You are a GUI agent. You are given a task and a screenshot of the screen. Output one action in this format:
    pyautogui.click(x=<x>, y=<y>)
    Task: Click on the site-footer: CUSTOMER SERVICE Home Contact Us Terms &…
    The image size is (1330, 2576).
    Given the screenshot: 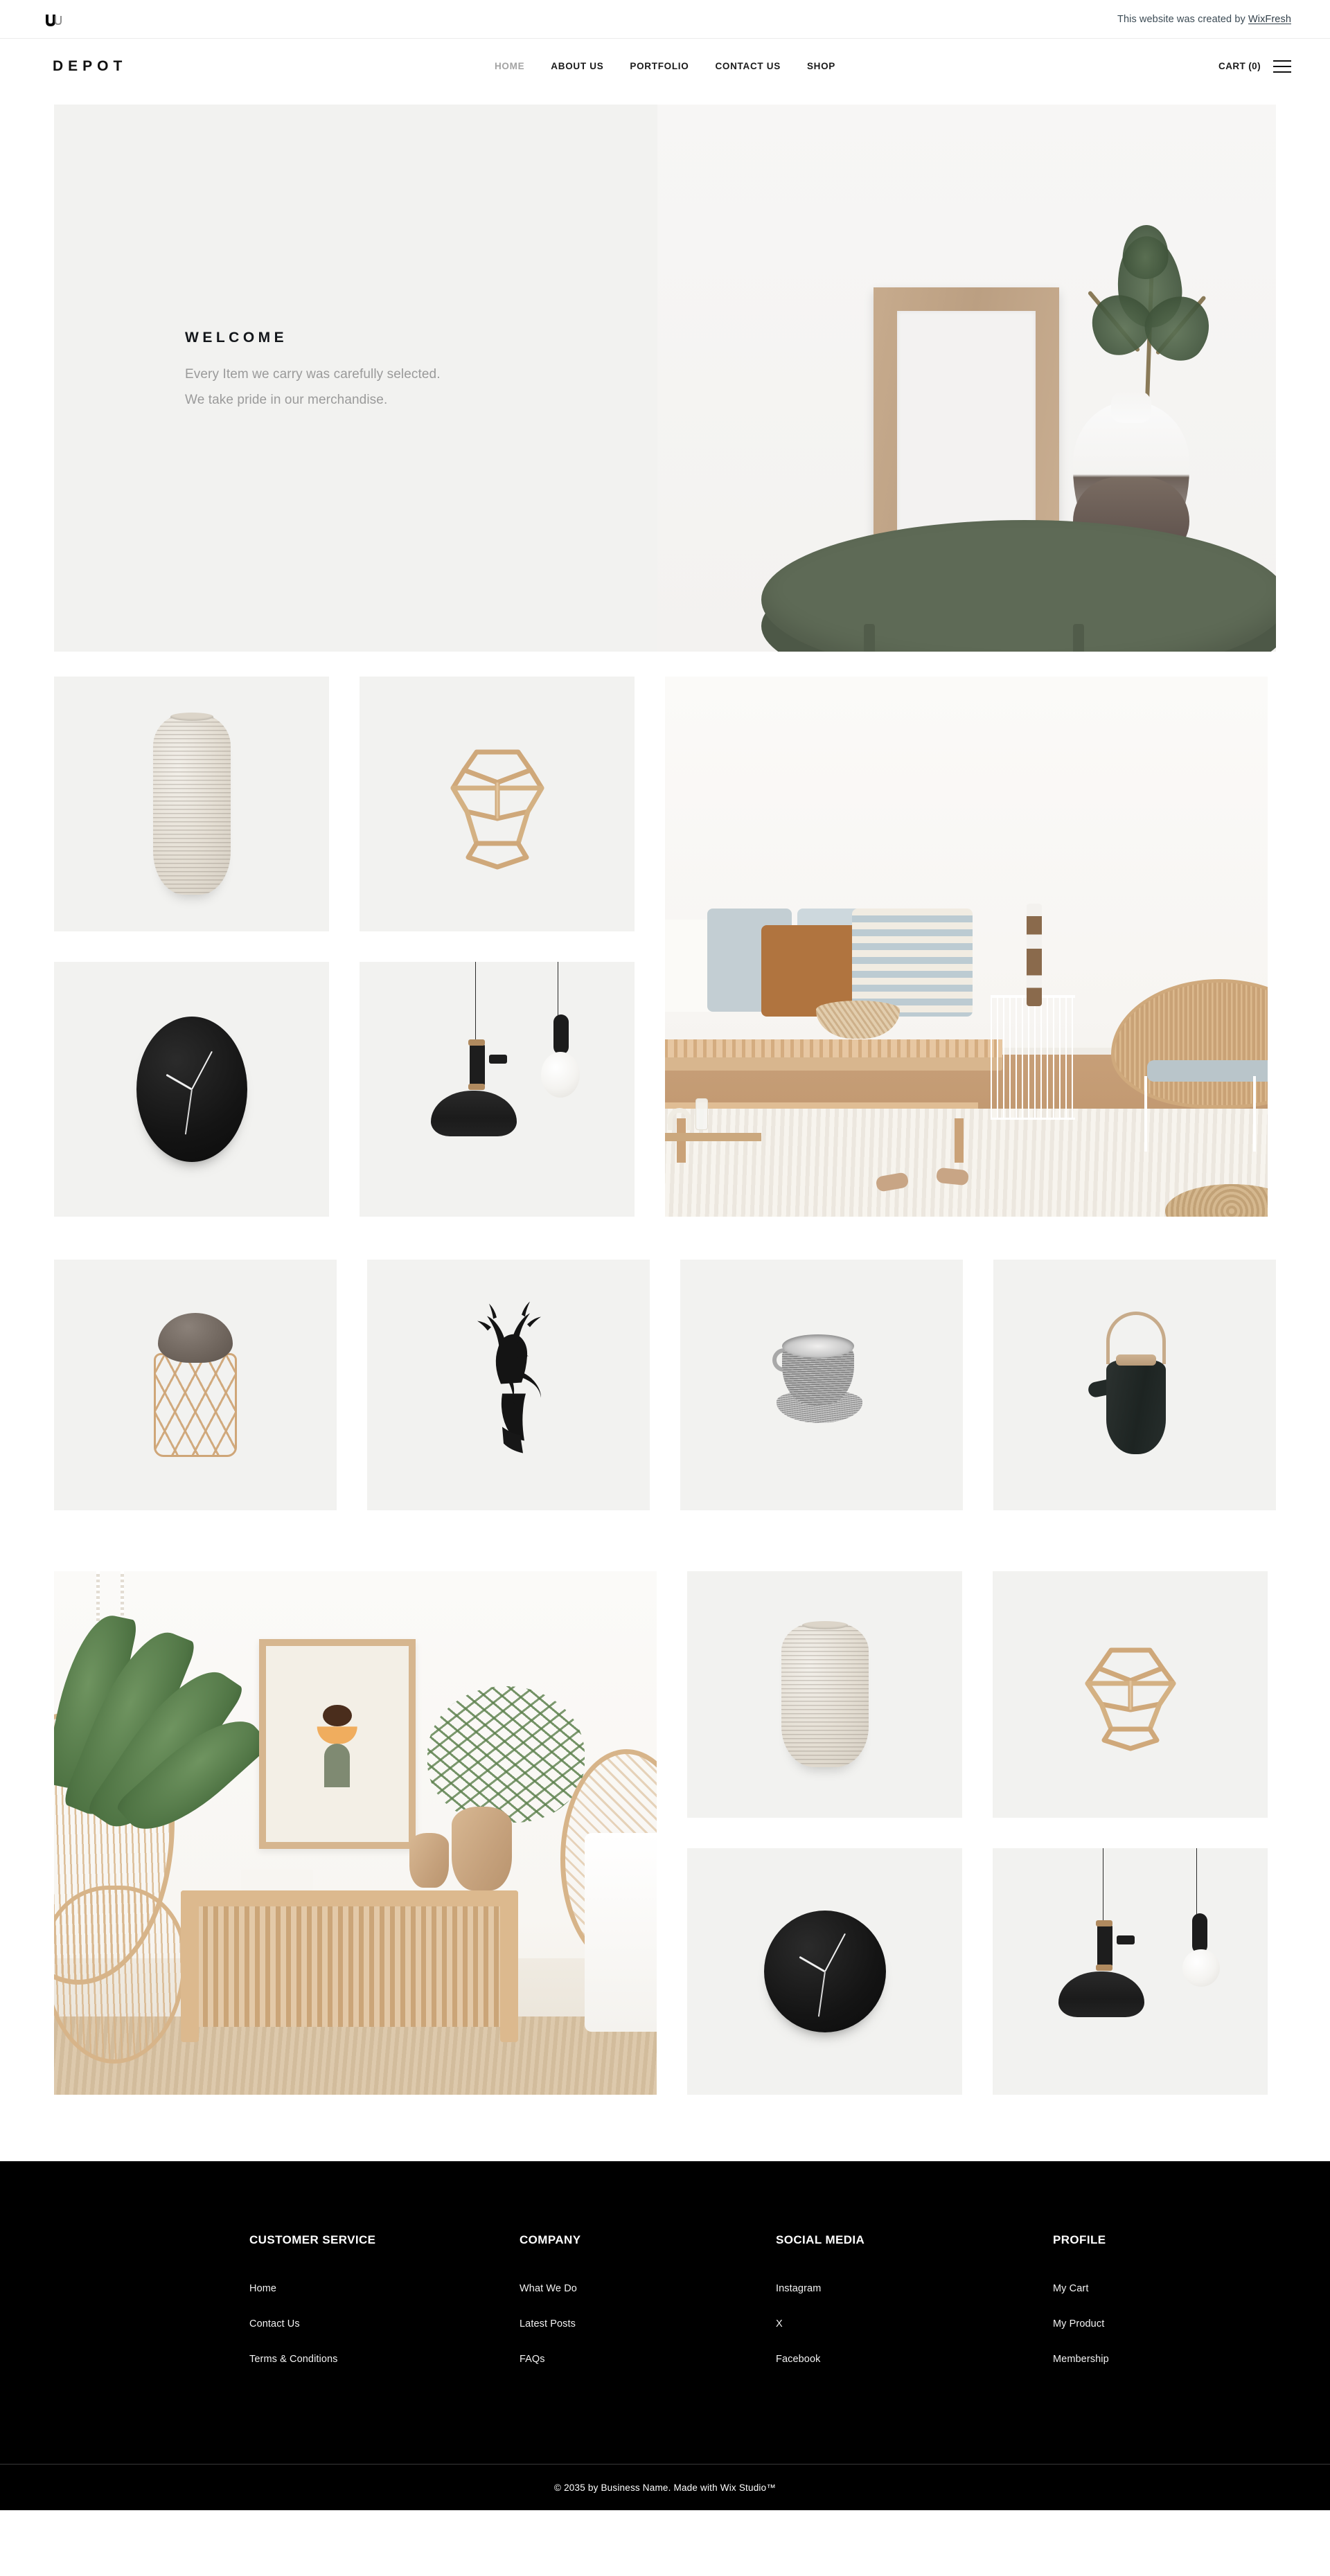 What is the action you would take?
    pyautogui.click(x=665, y=2335)
    